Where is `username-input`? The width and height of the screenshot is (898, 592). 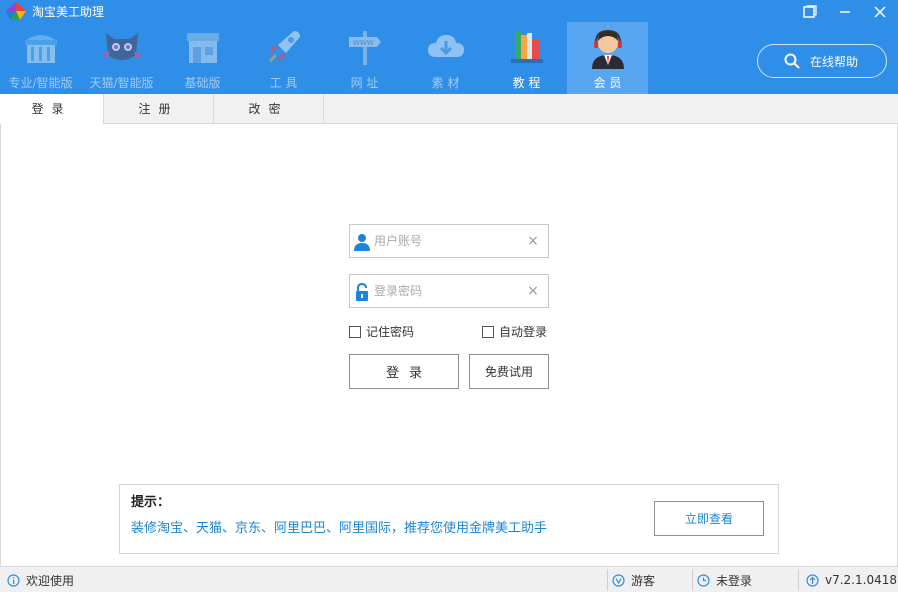
username-input is located at coordinates (449, 241).